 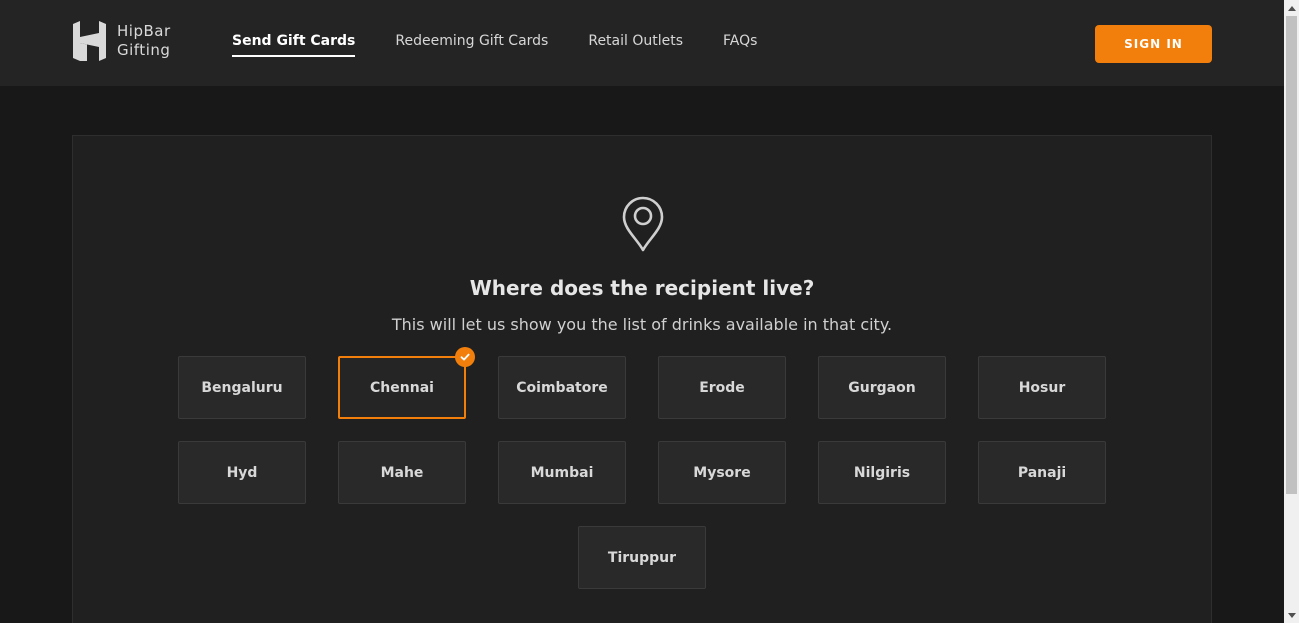 I want to click on city-label: Coimbatore, so click(x=562, y=387).